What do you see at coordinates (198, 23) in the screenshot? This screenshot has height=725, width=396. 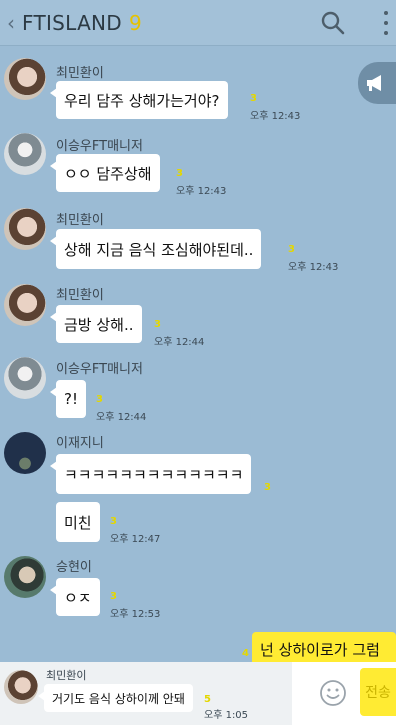 I see `chat-header: ‹ FTISLAND 9` at bounding box center [198, 23].